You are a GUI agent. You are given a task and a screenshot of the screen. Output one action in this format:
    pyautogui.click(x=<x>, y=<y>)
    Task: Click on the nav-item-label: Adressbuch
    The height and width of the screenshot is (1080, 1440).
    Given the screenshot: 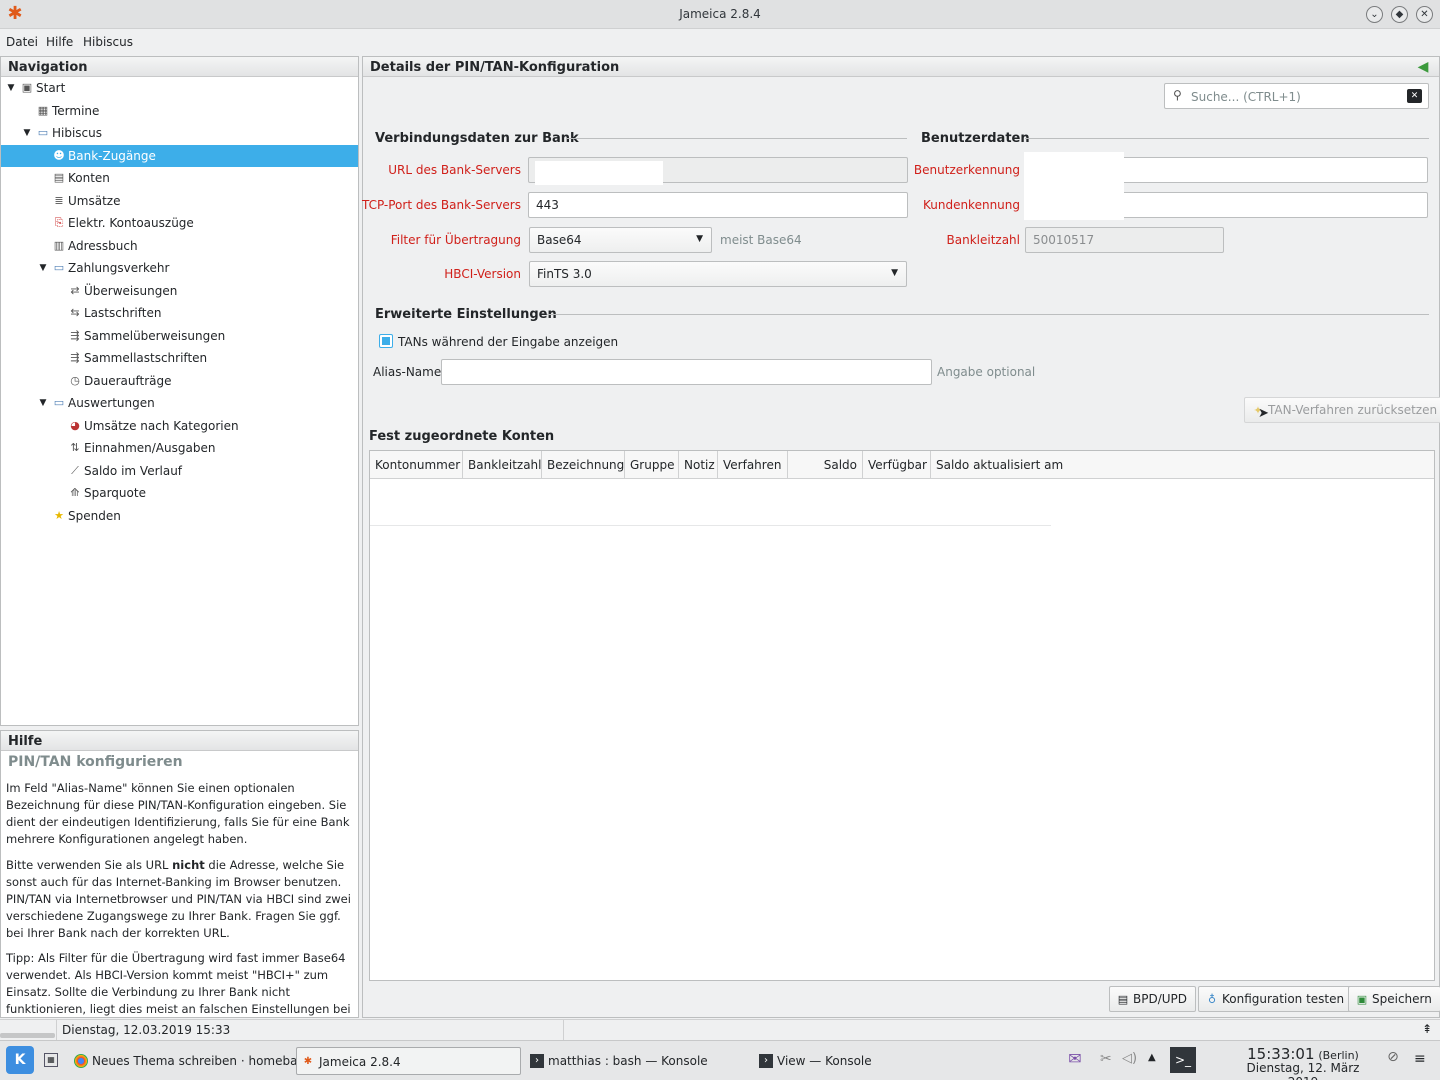 What is the action you would take?
    pyautogui.click(x=103, y=245)
    